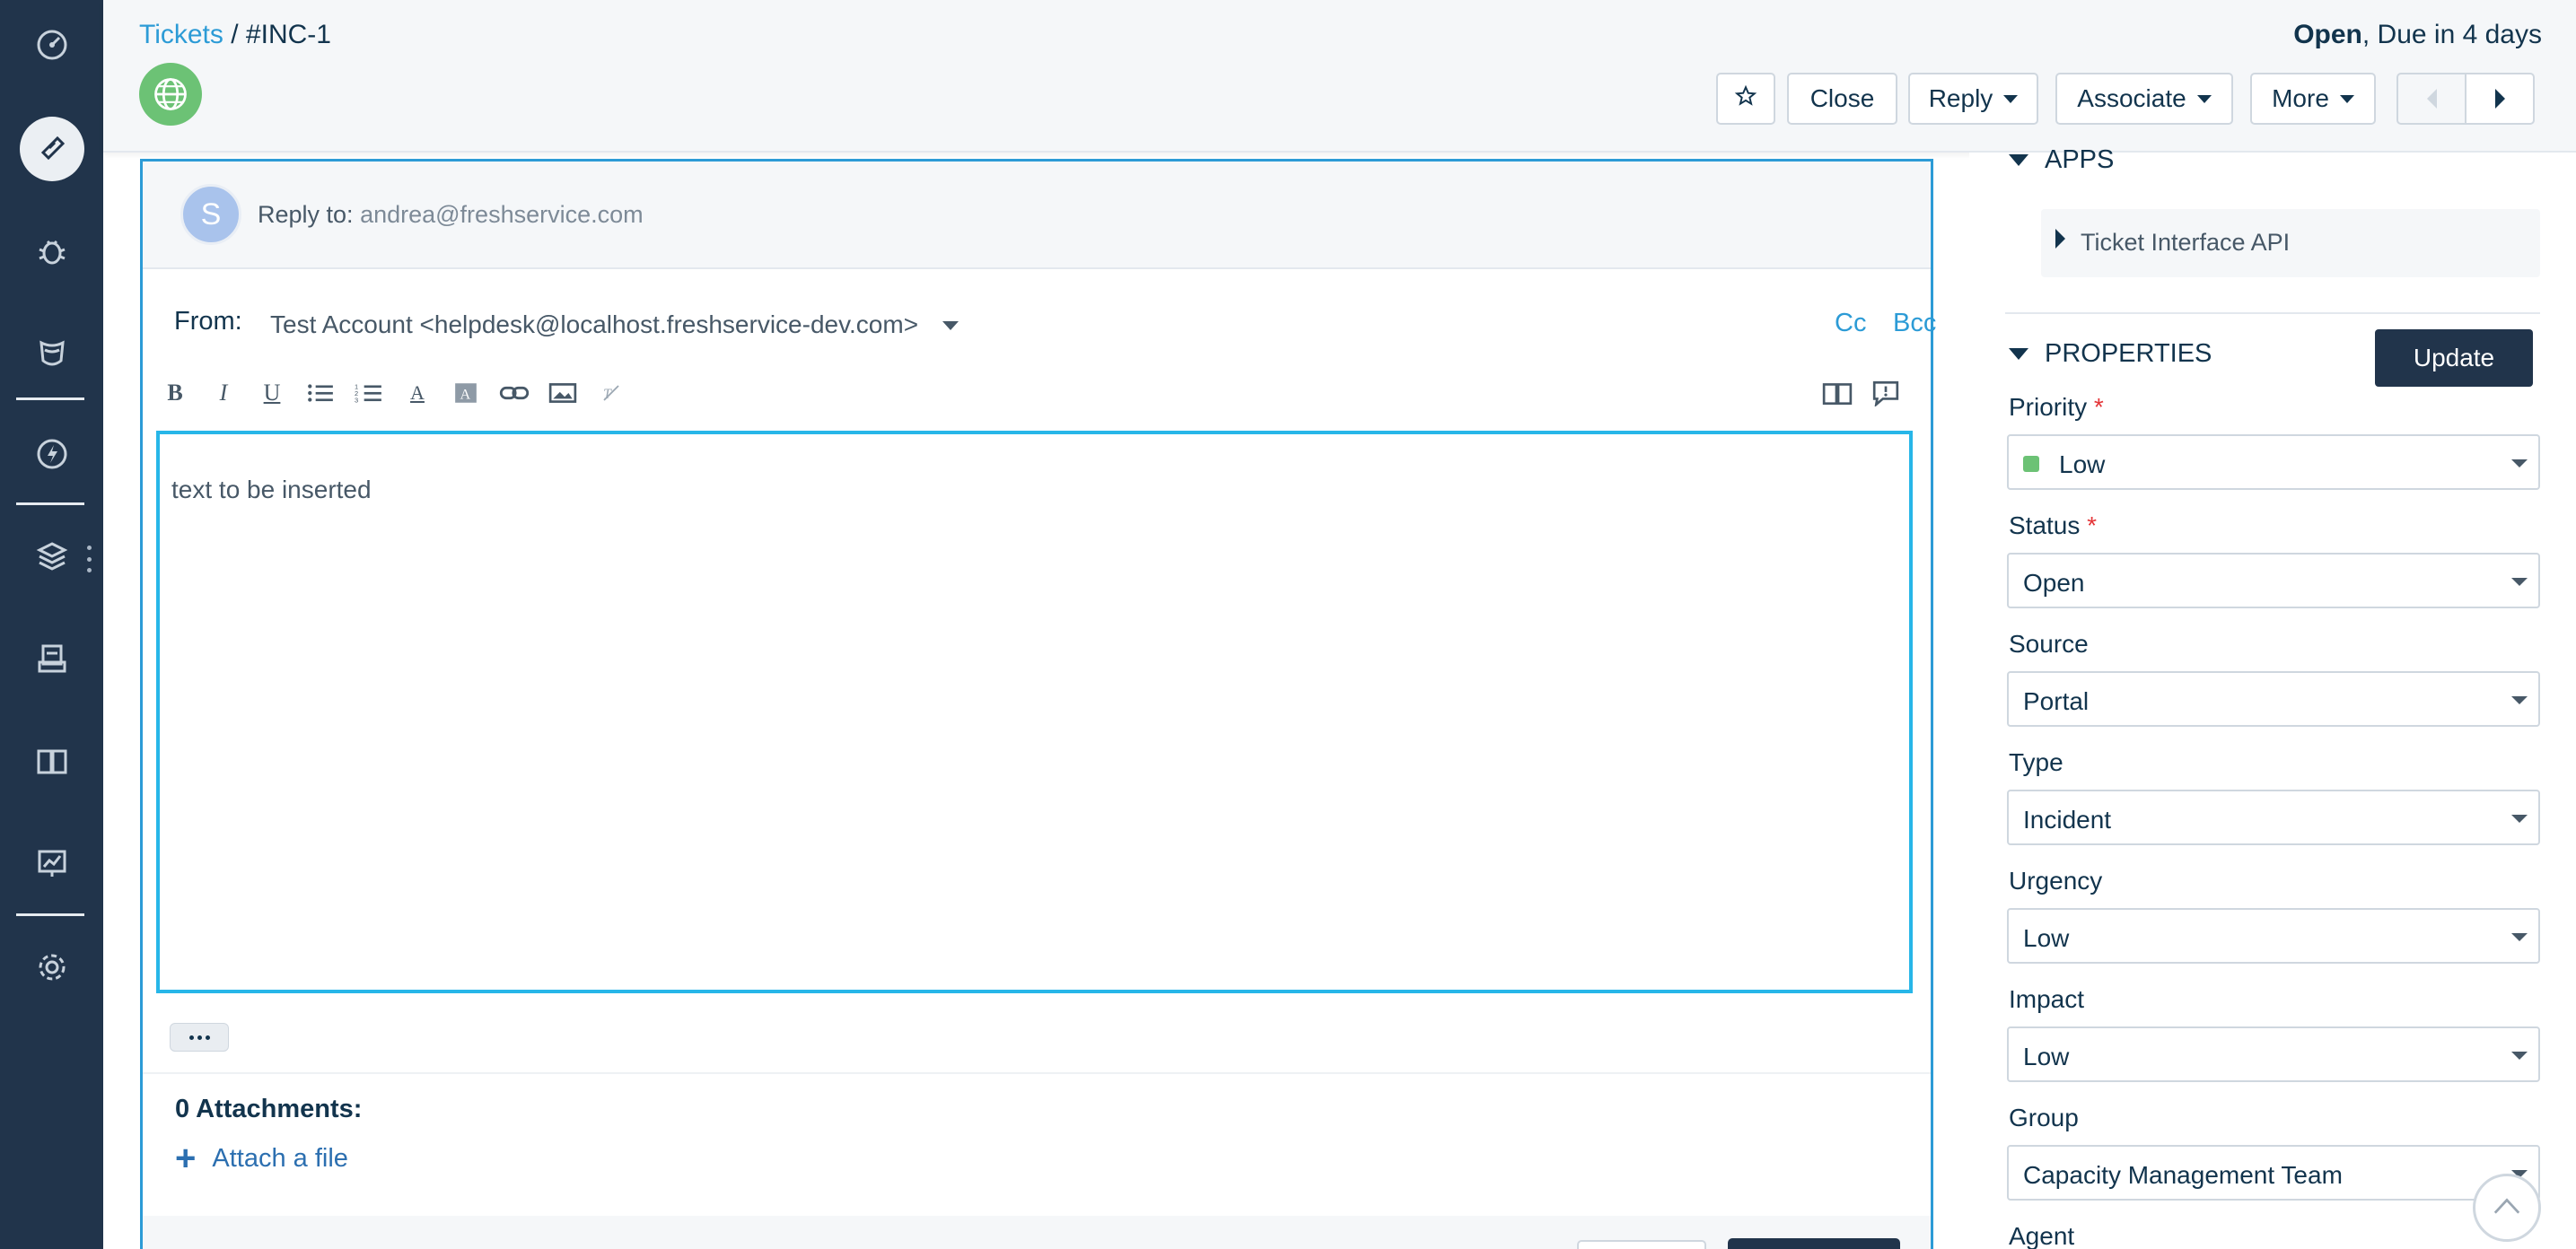 This screenshot has width=2576, height=1249. I want to click on releases-icon, so click(52, 456).